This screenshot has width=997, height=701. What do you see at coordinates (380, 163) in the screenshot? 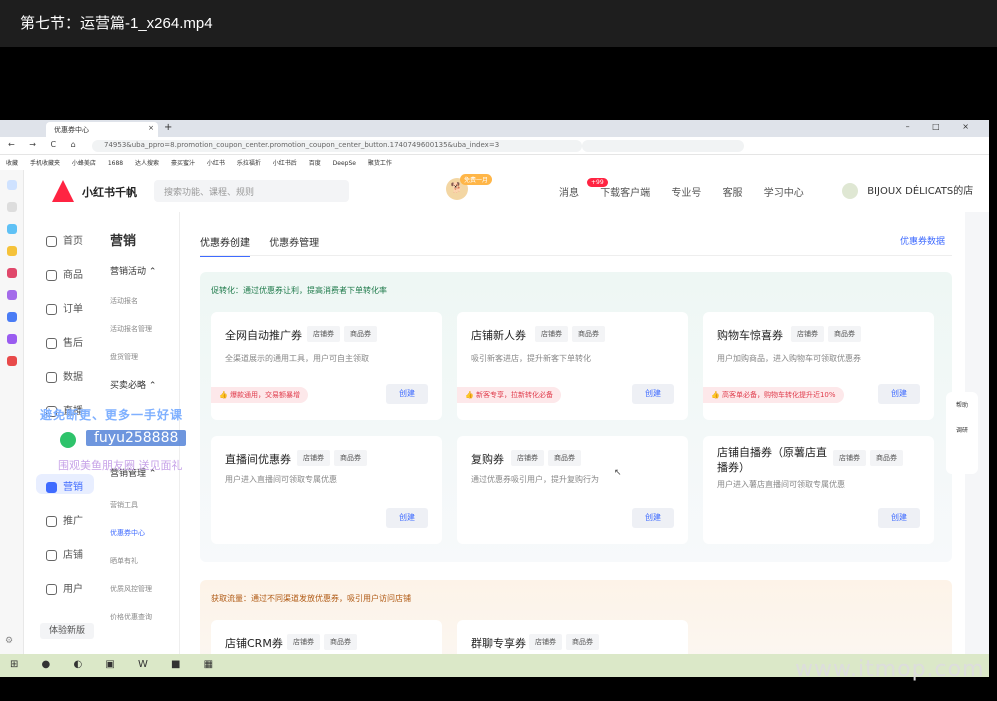
I see `bookmark: 聚货工作` at bounding box center [380, 163].